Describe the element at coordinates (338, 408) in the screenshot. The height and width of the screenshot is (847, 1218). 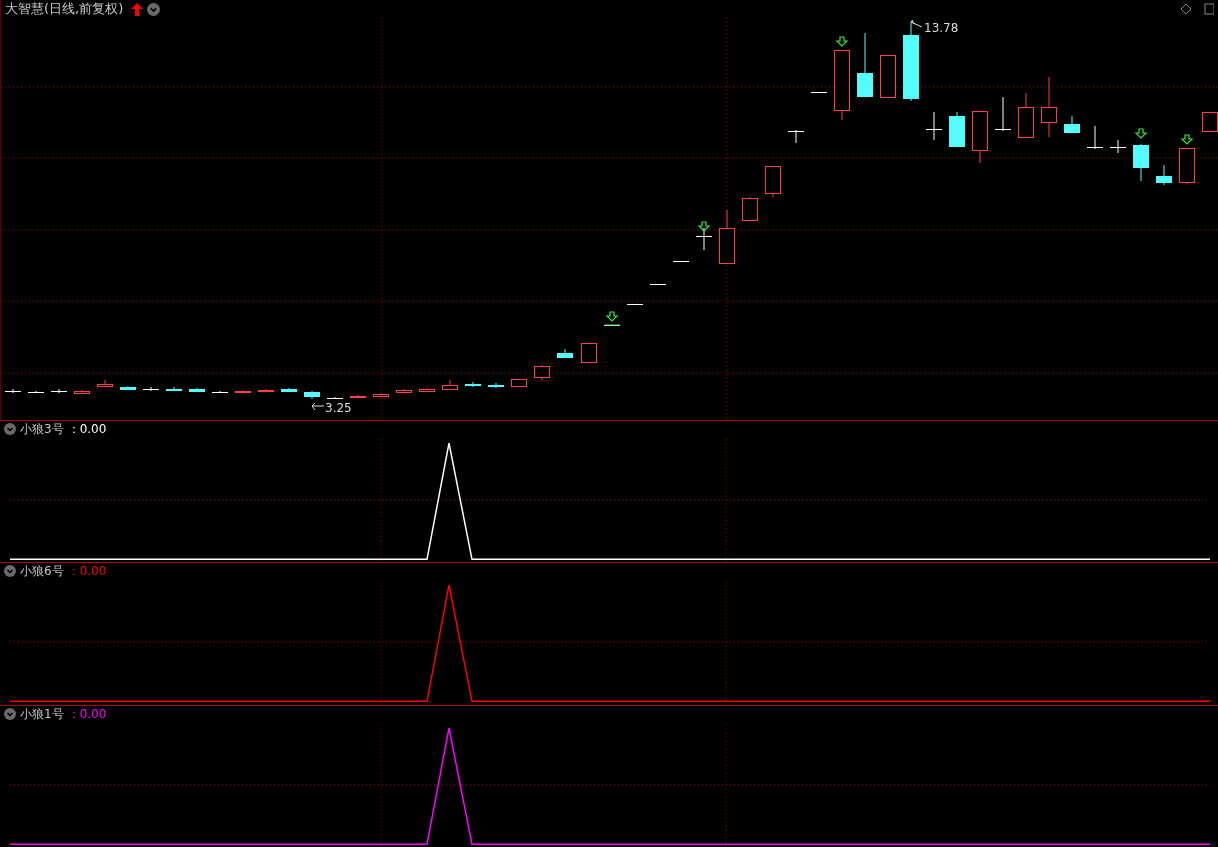
I see `low-price-label: 3.25` at that location.